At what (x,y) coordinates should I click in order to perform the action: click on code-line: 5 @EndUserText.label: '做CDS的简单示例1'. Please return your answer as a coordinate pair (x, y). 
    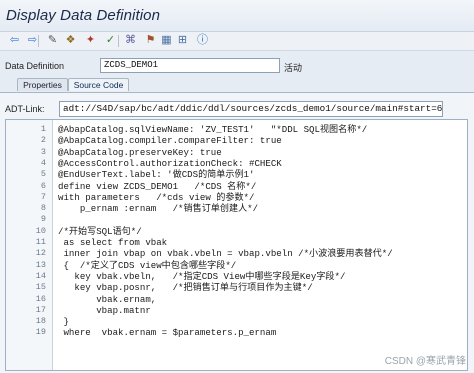
    Looking at the image, I should click on (236, 174).